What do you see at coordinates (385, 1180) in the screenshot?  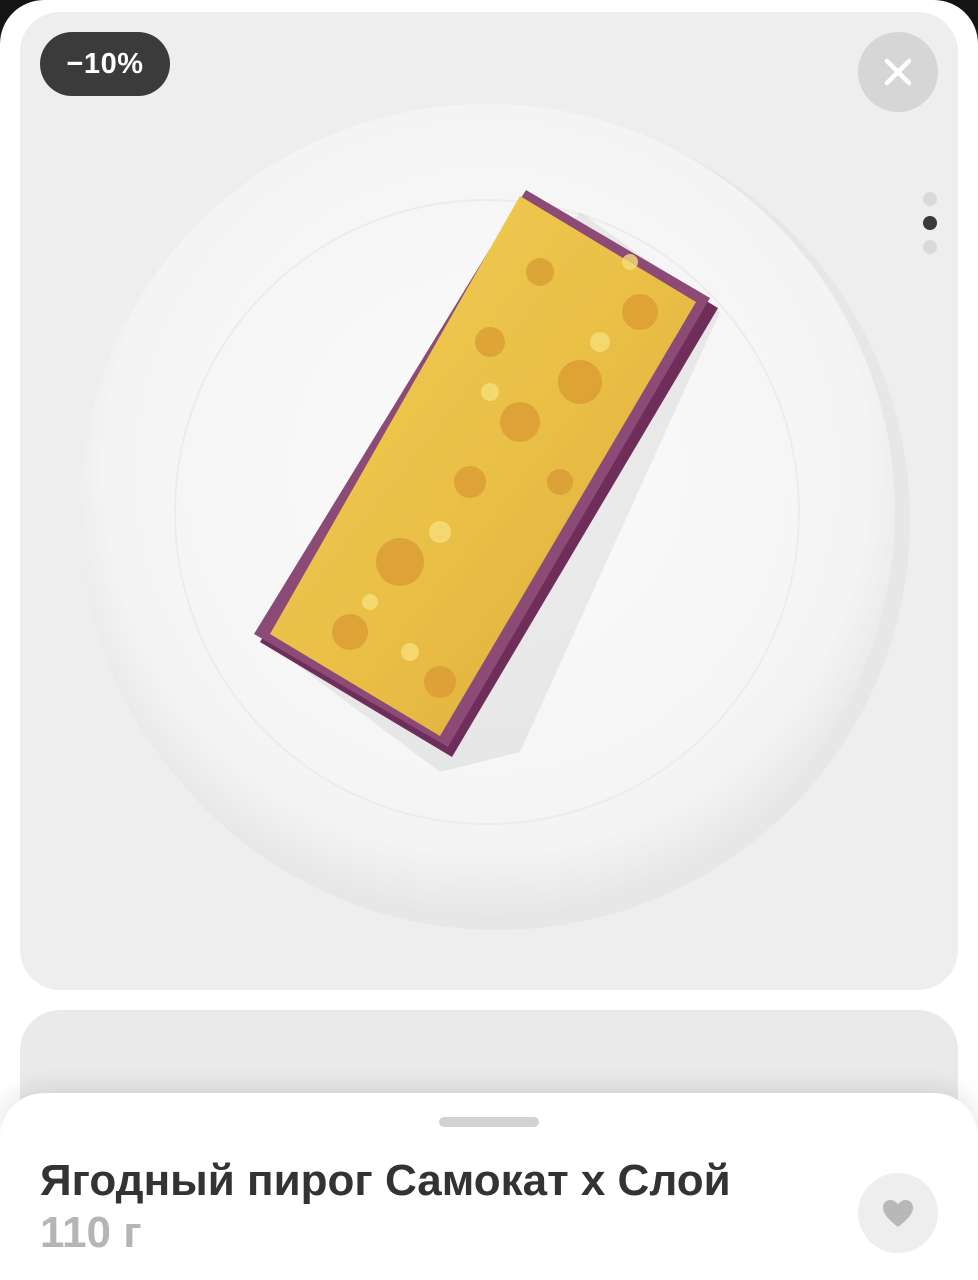 I see `product-name: Ягодный пирог Самокат х Слой` at bounding box center [385, 1180].